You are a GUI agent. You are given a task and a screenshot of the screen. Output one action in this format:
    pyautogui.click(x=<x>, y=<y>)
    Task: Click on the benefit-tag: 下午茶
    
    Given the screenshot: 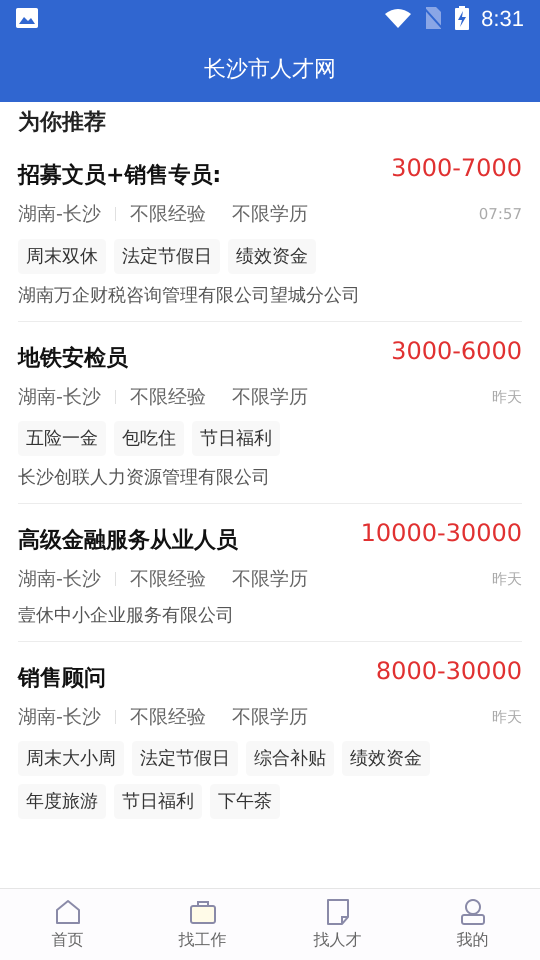 What is the action you would take?
    pyautogui.click(x=245, y=801)
    